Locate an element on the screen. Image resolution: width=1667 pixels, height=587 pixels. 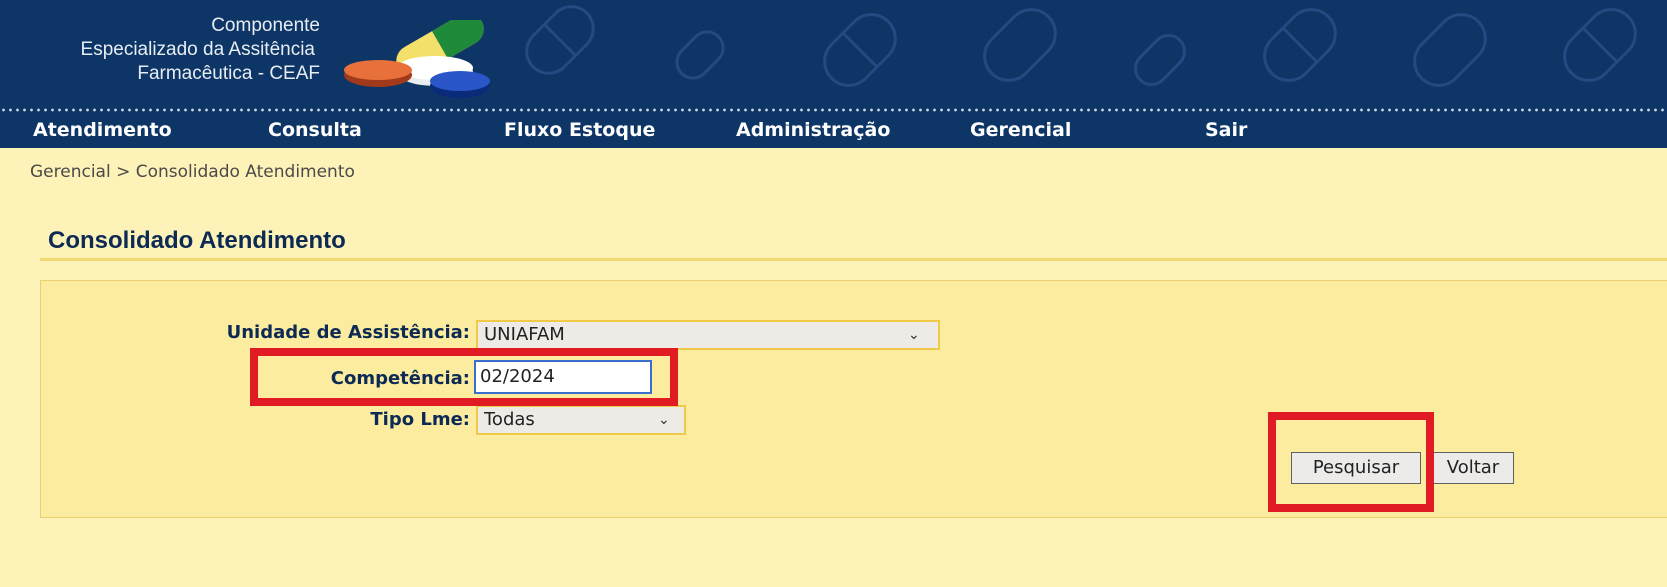
title-underline is located at coordinates (853, 259).